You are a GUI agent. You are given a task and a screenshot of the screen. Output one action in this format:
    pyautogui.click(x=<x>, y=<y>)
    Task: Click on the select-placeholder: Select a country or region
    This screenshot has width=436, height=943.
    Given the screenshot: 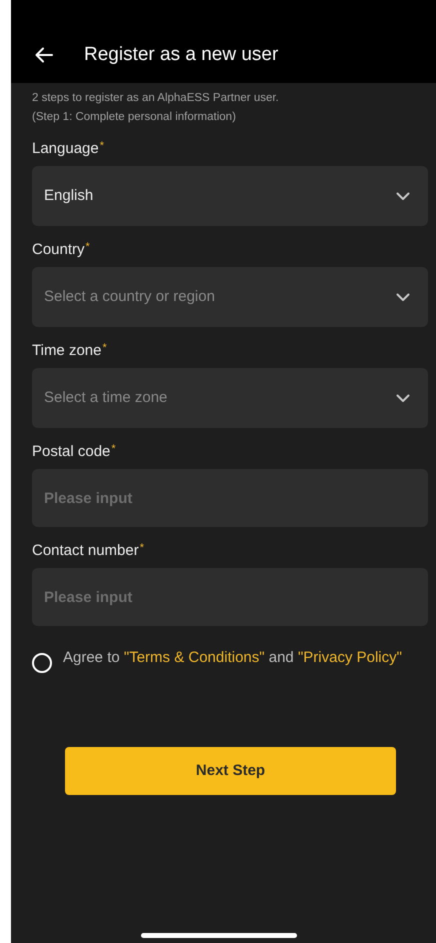 What is the action you would take?
    pyautogui.click(x=129, y=296)
    